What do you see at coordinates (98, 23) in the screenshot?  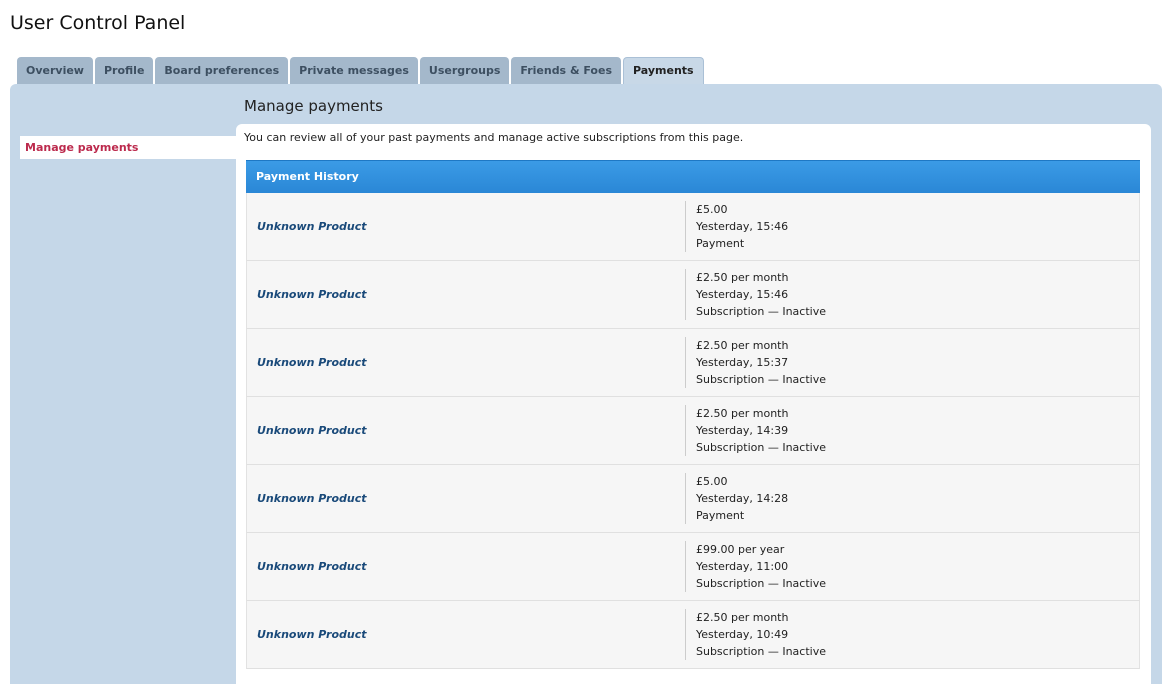 I see `page-title: User Control Panel` at bounding box center [98, 23].